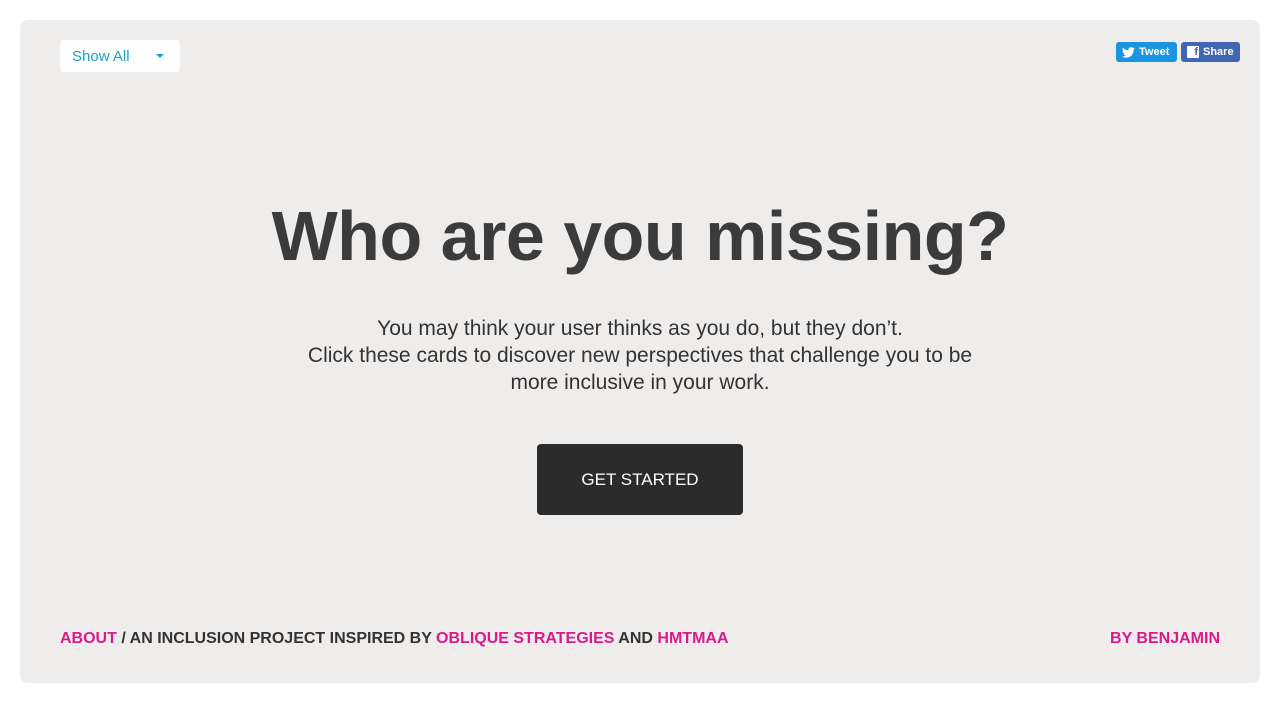 The height and width of the screenshot is (703, 1280). What do you see at coordinates (1154, 52) in the screenshot?
I see `tweet-label: Tweet` at bounding box center [1154, 52].